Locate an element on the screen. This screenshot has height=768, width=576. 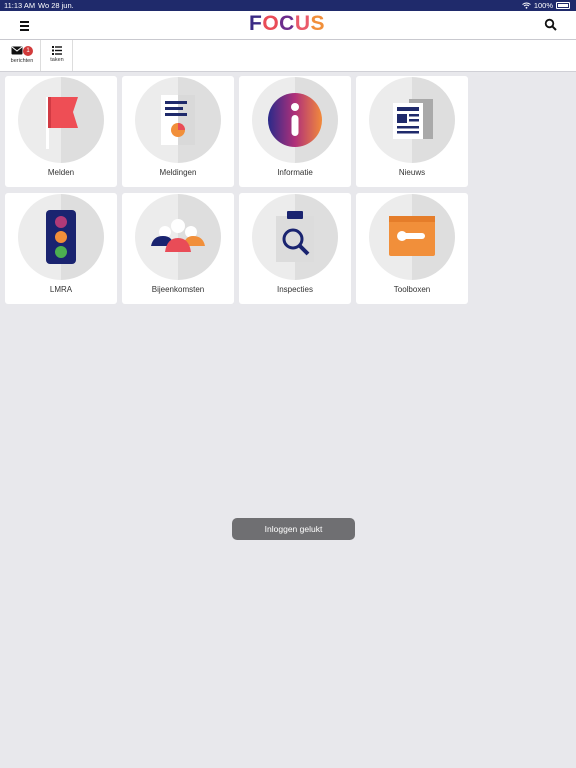
toast-message: Inloggen gelukt is located at coordinates (293, 529).